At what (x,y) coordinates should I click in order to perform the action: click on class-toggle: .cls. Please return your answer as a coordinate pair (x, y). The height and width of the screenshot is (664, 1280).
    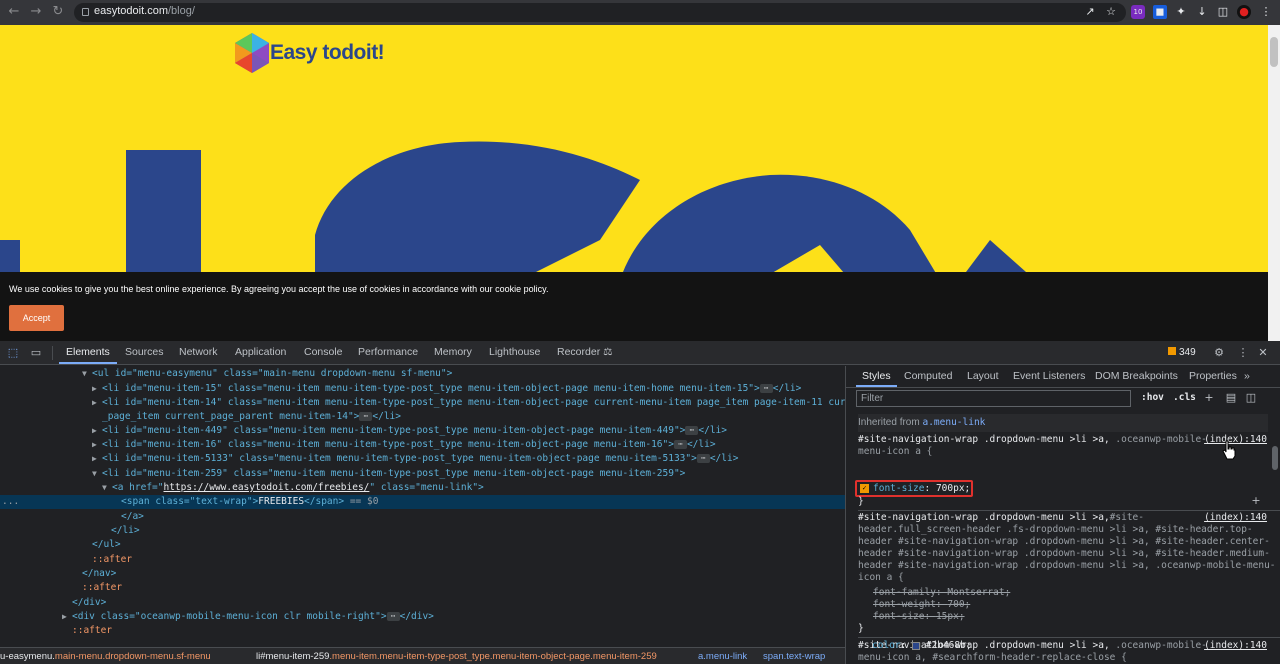
    Looking at the image, I should click on (1184, 397).